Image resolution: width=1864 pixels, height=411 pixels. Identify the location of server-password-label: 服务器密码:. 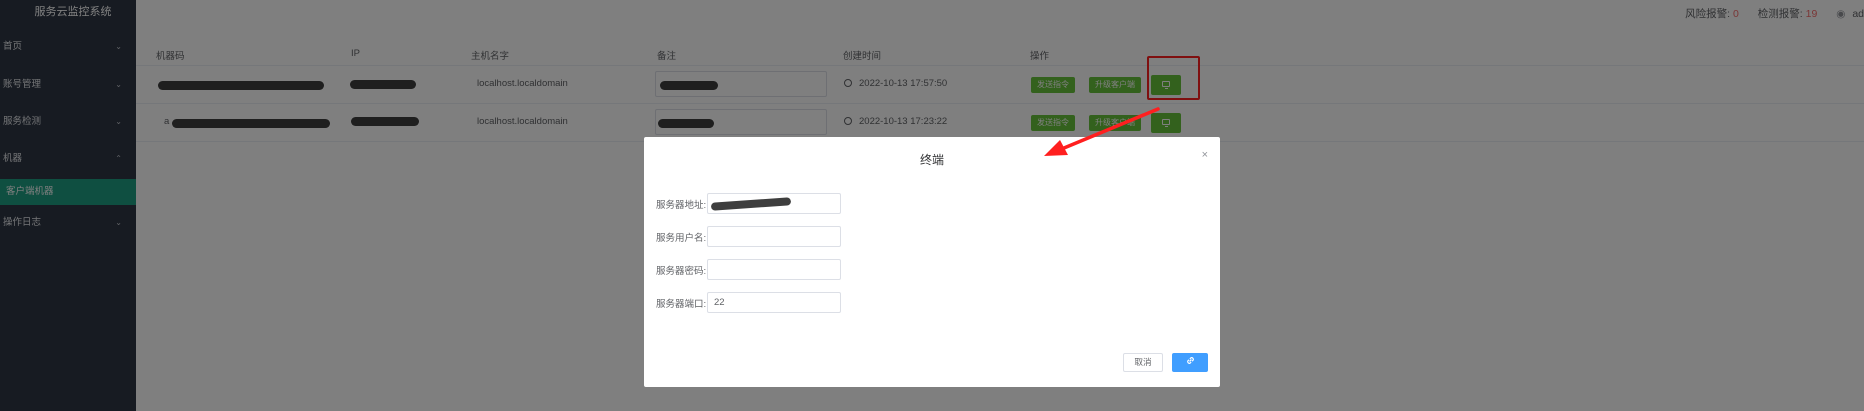
(681, 271).